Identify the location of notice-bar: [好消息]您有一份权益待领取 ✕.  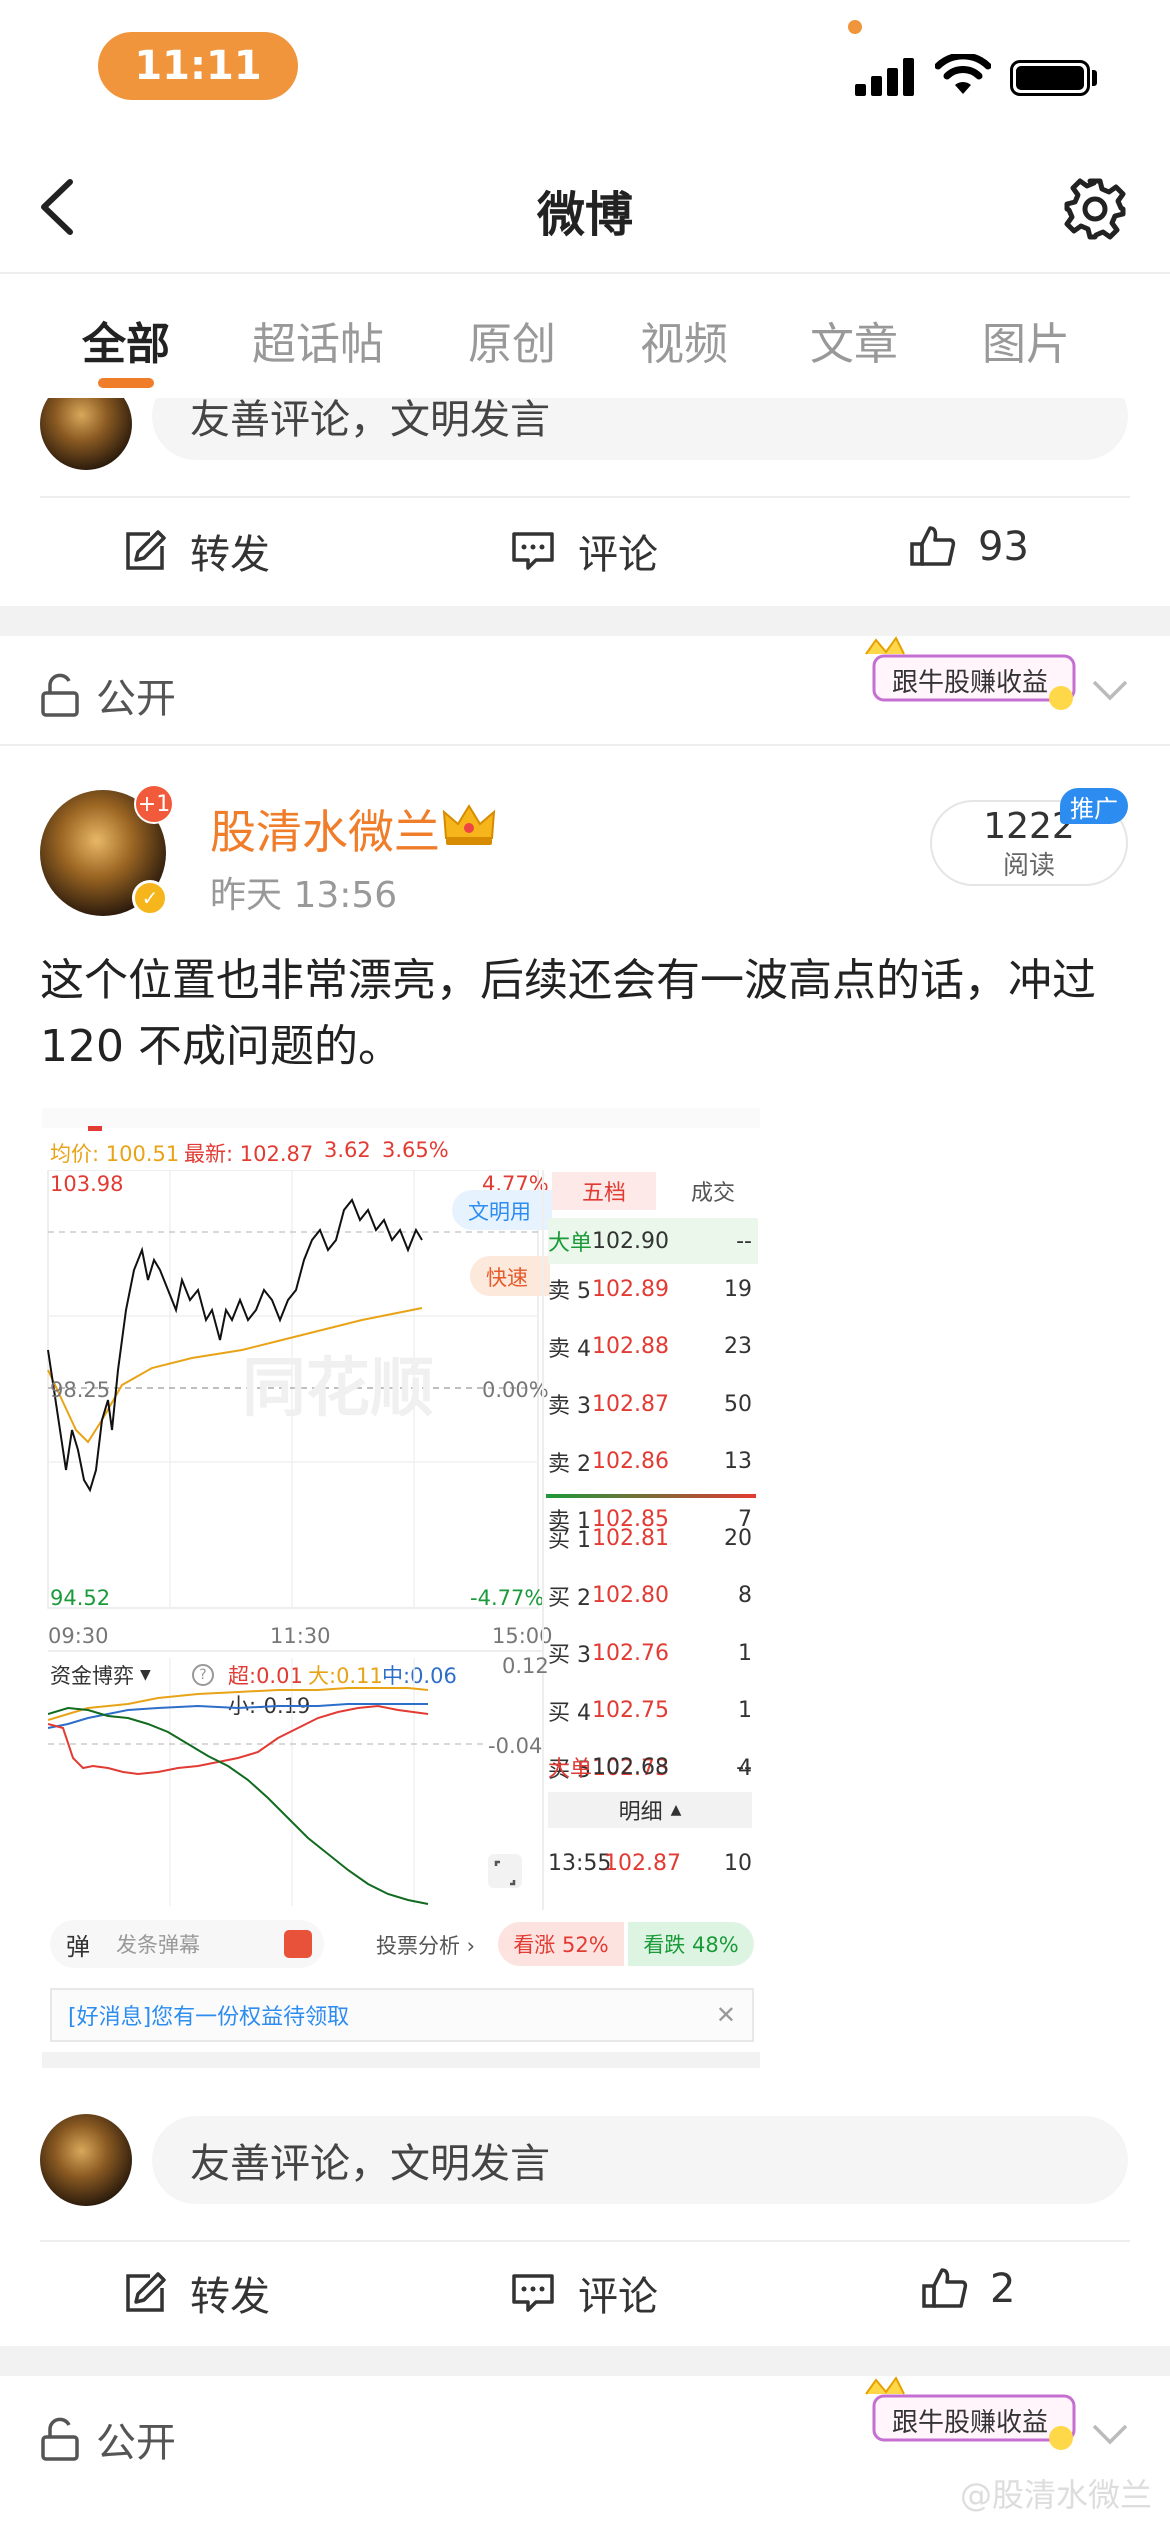
(402, 2015).